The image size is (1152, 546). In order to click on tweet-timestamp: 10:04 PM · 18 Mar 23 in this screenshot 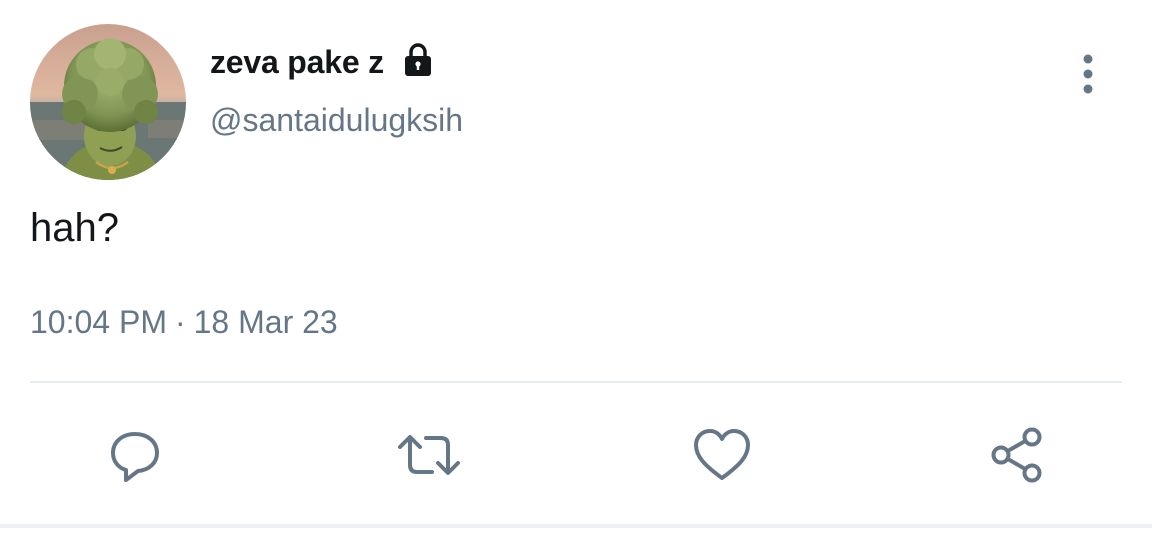, I will do `click(184, 322)`.